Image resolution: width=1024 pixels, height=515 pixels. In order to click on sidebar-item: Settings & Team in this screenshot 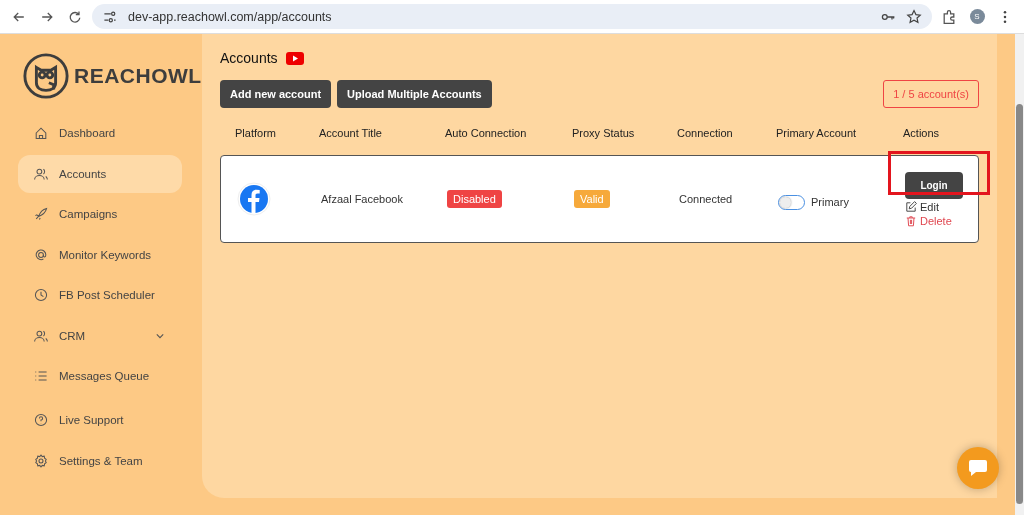, I will do `click(100, 460)`.